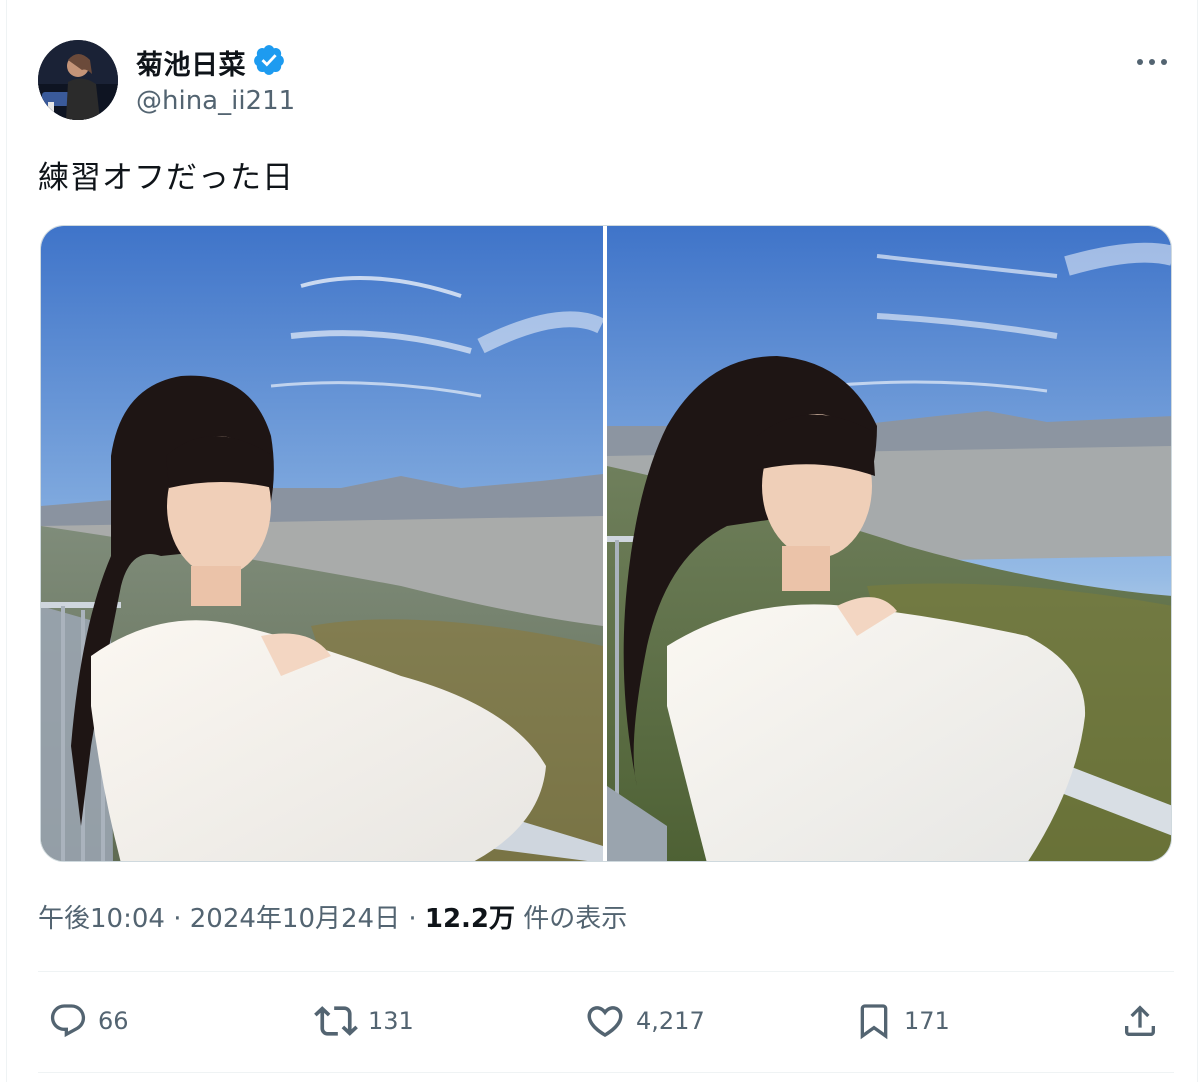 The height and width of the screenshot is (1082, 1204). What do you see at coordinates (215, 101) in the screenshot?
I see `handle: @hina_ii211` at bounding box center [215, 101].